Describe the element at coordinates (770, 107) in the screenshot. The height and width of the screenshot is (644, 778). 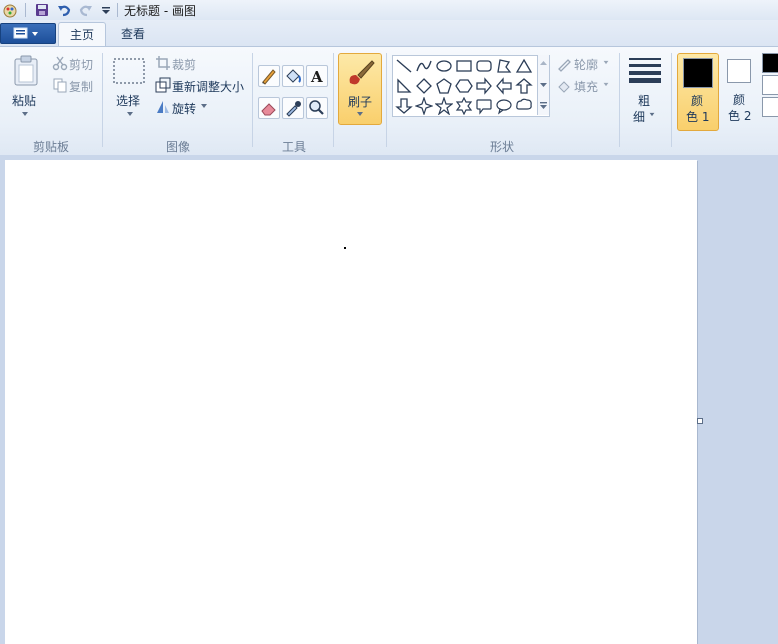
I see `palette-color-empty` at that location.